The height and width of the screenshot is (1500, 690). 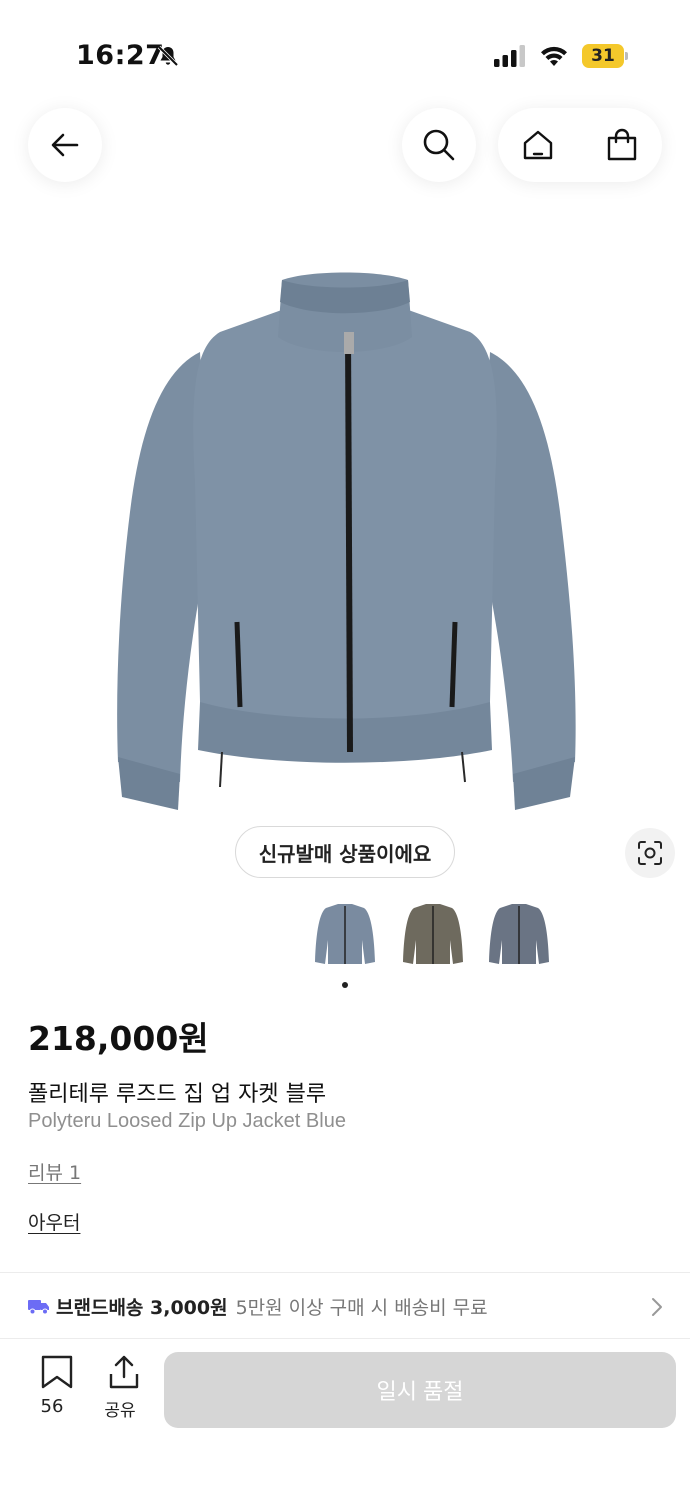 I want to click on status-time: 16:27, so click(x=120, y=55).